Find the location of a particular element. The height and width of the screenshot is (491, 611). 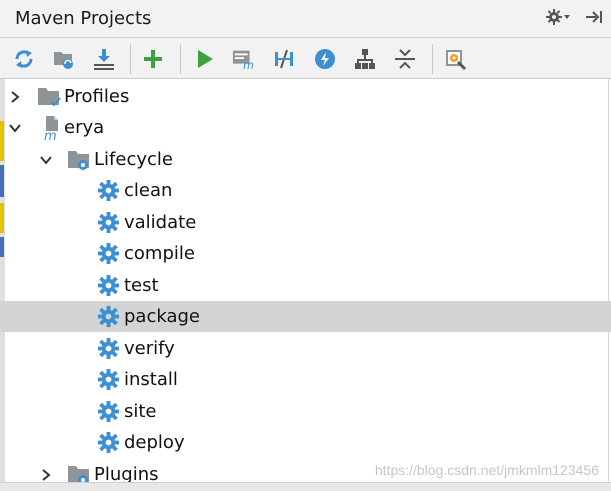

tree-node-lifecycle: Lifecycle is located at coordinates (305, 159).